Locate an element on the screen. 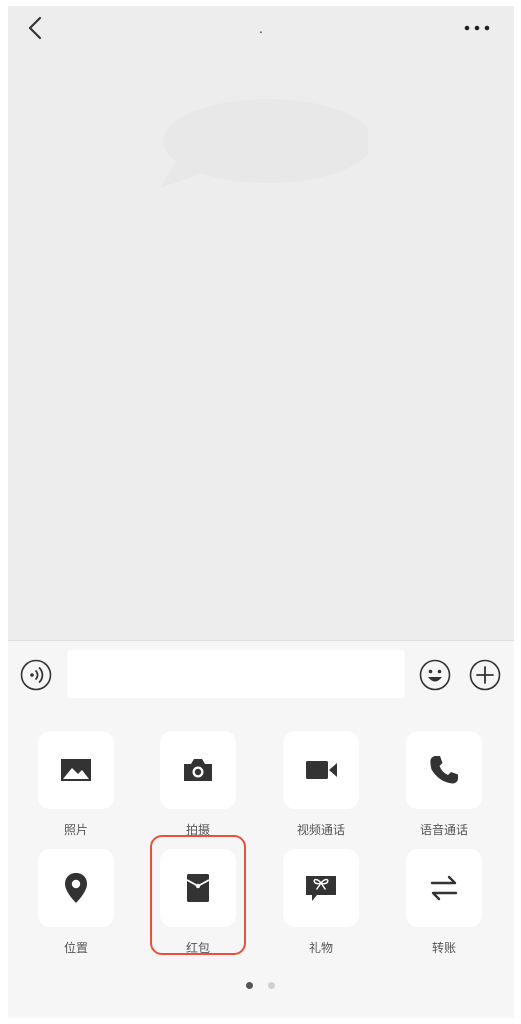  chevron-left-icon is located at coordinates (35, 28).